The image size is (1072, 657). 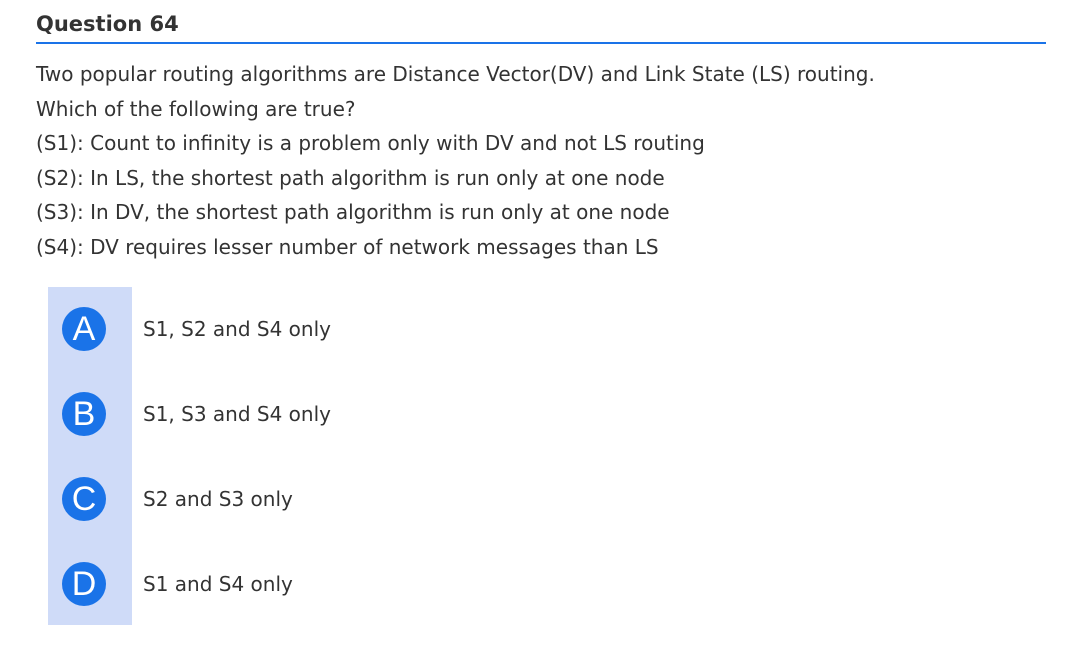 I want to click on question-header: Question 64, so click(x=541, y=26).